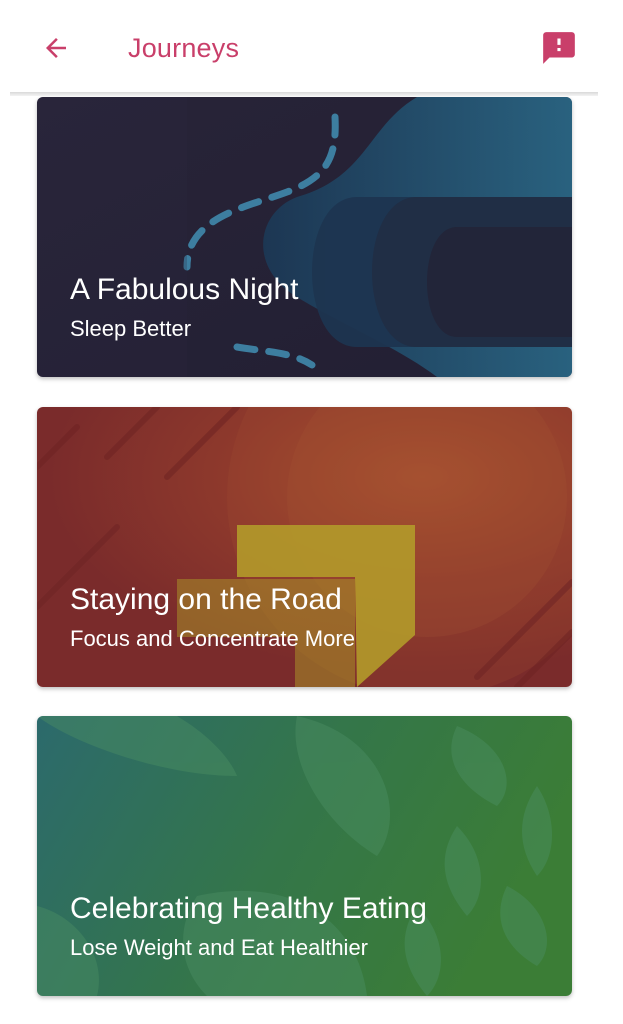  What do you see at coordinates (219, 947) in the screenshot?
I see `journey-subtitle: Lose Weight and Eat Healthier` at bounding box center [219, 947].